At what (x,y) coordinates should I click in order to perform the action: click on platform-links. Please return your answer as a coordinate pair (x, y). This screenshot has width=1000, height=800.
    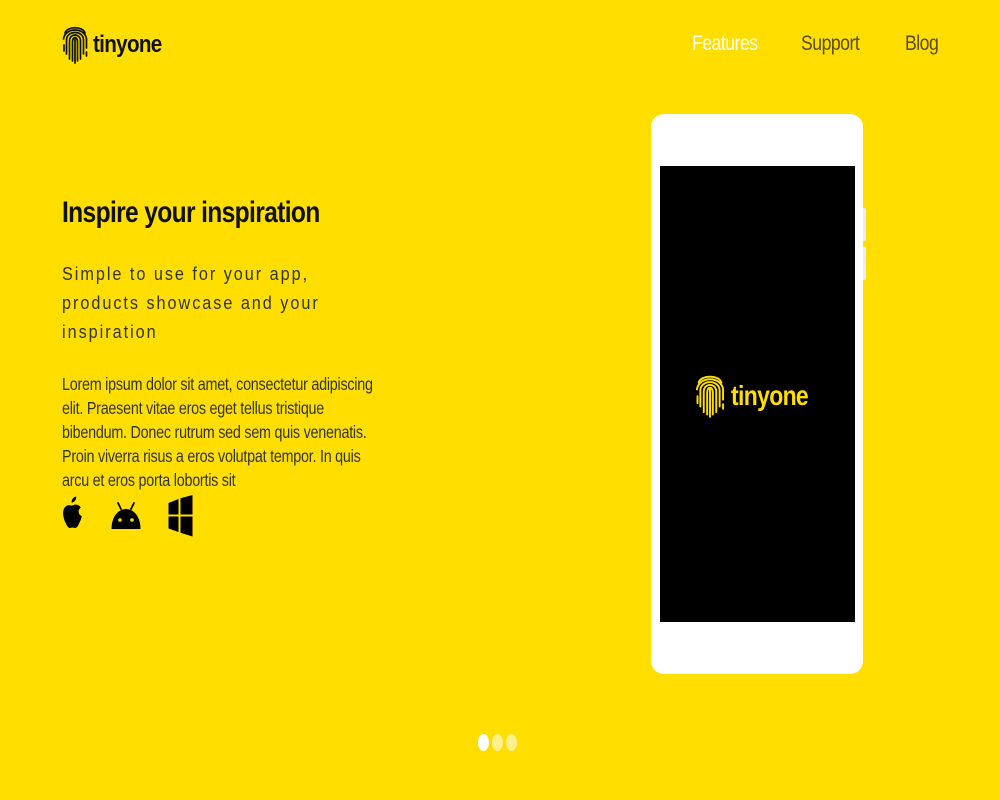
    Looking at the image, I should click on (127, 516).